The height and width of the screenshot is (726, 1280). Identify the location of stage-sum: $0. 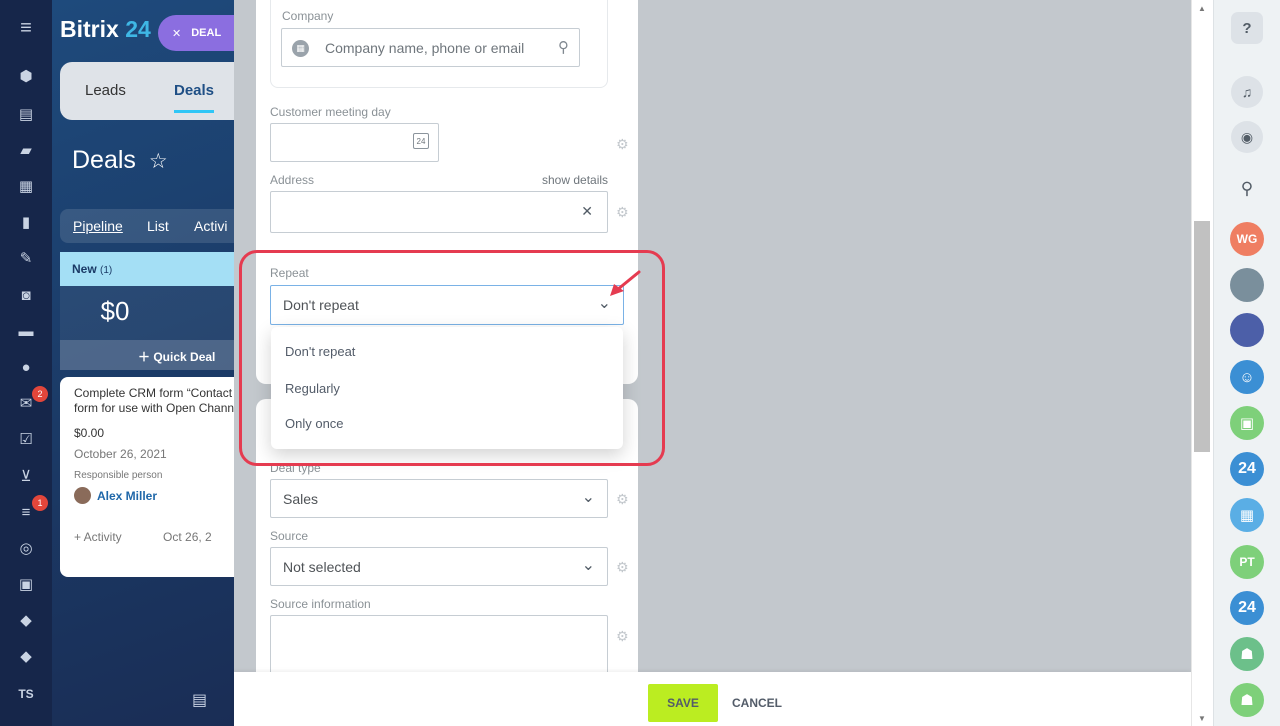
(147, 313).